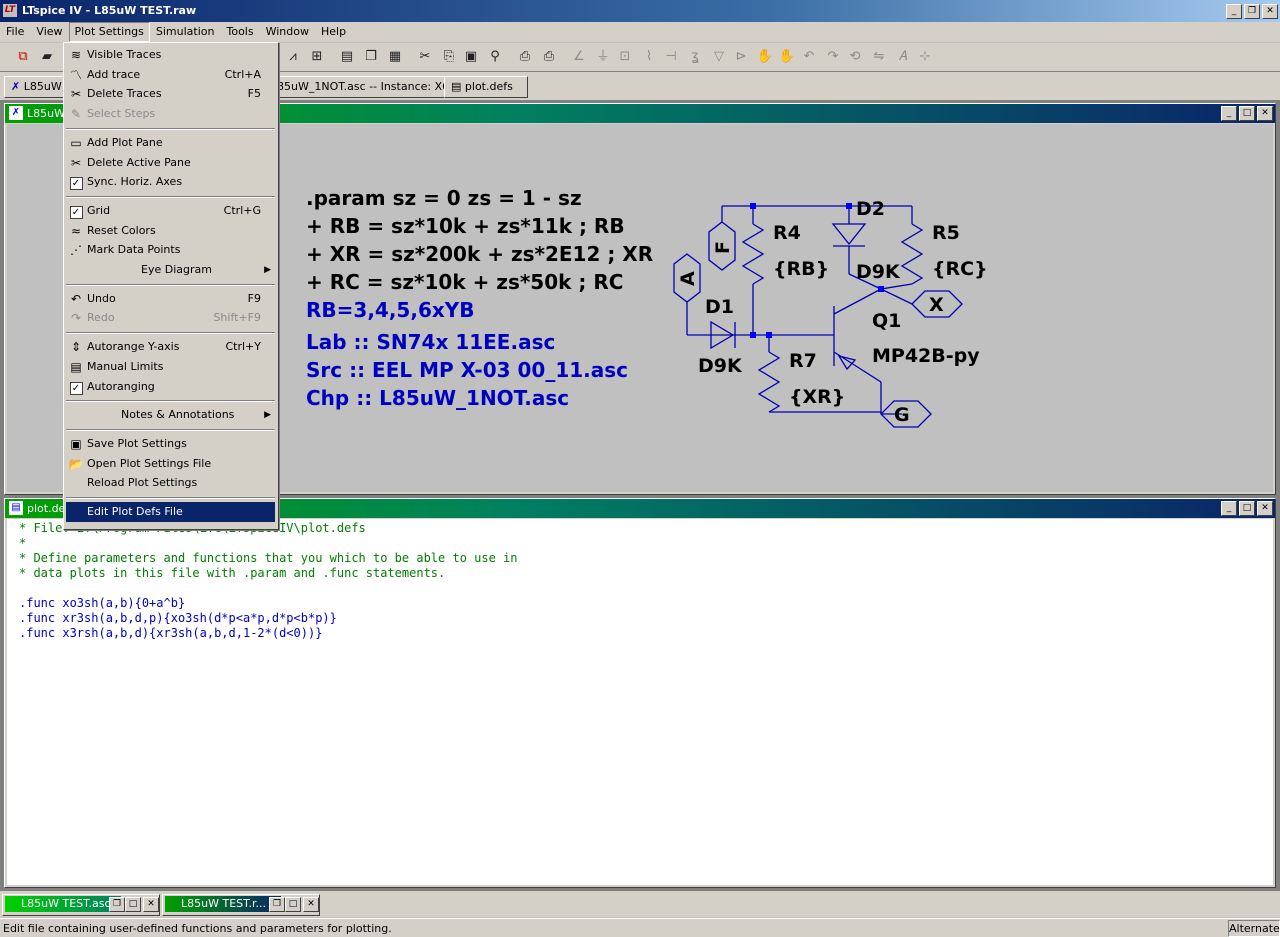 This screenshot has width=1280, height=937. I want to click on tab-instance: 85uW_1NOT.asc -- Instance: X6, so click(360, 87).